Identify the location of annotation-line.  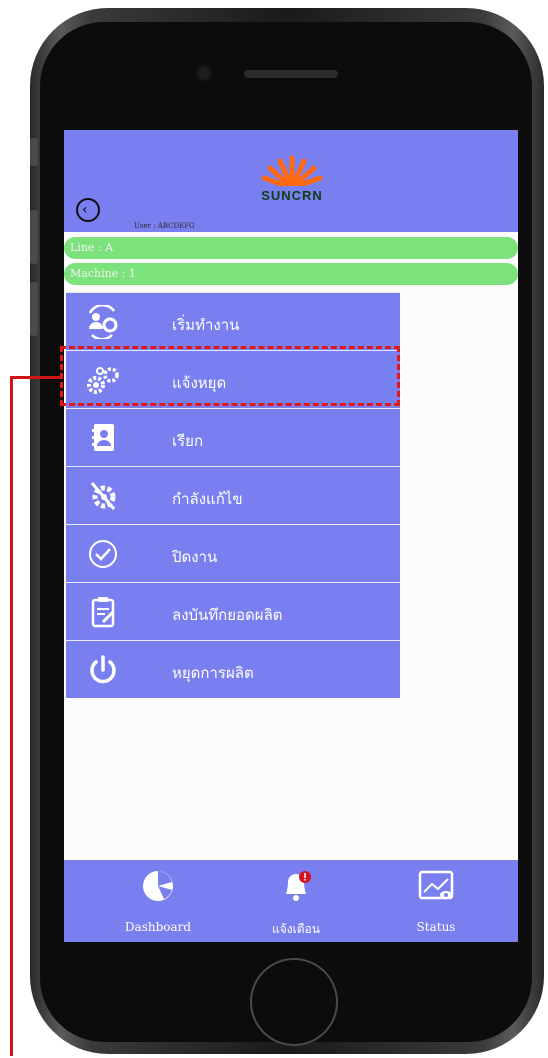
(11, 716).